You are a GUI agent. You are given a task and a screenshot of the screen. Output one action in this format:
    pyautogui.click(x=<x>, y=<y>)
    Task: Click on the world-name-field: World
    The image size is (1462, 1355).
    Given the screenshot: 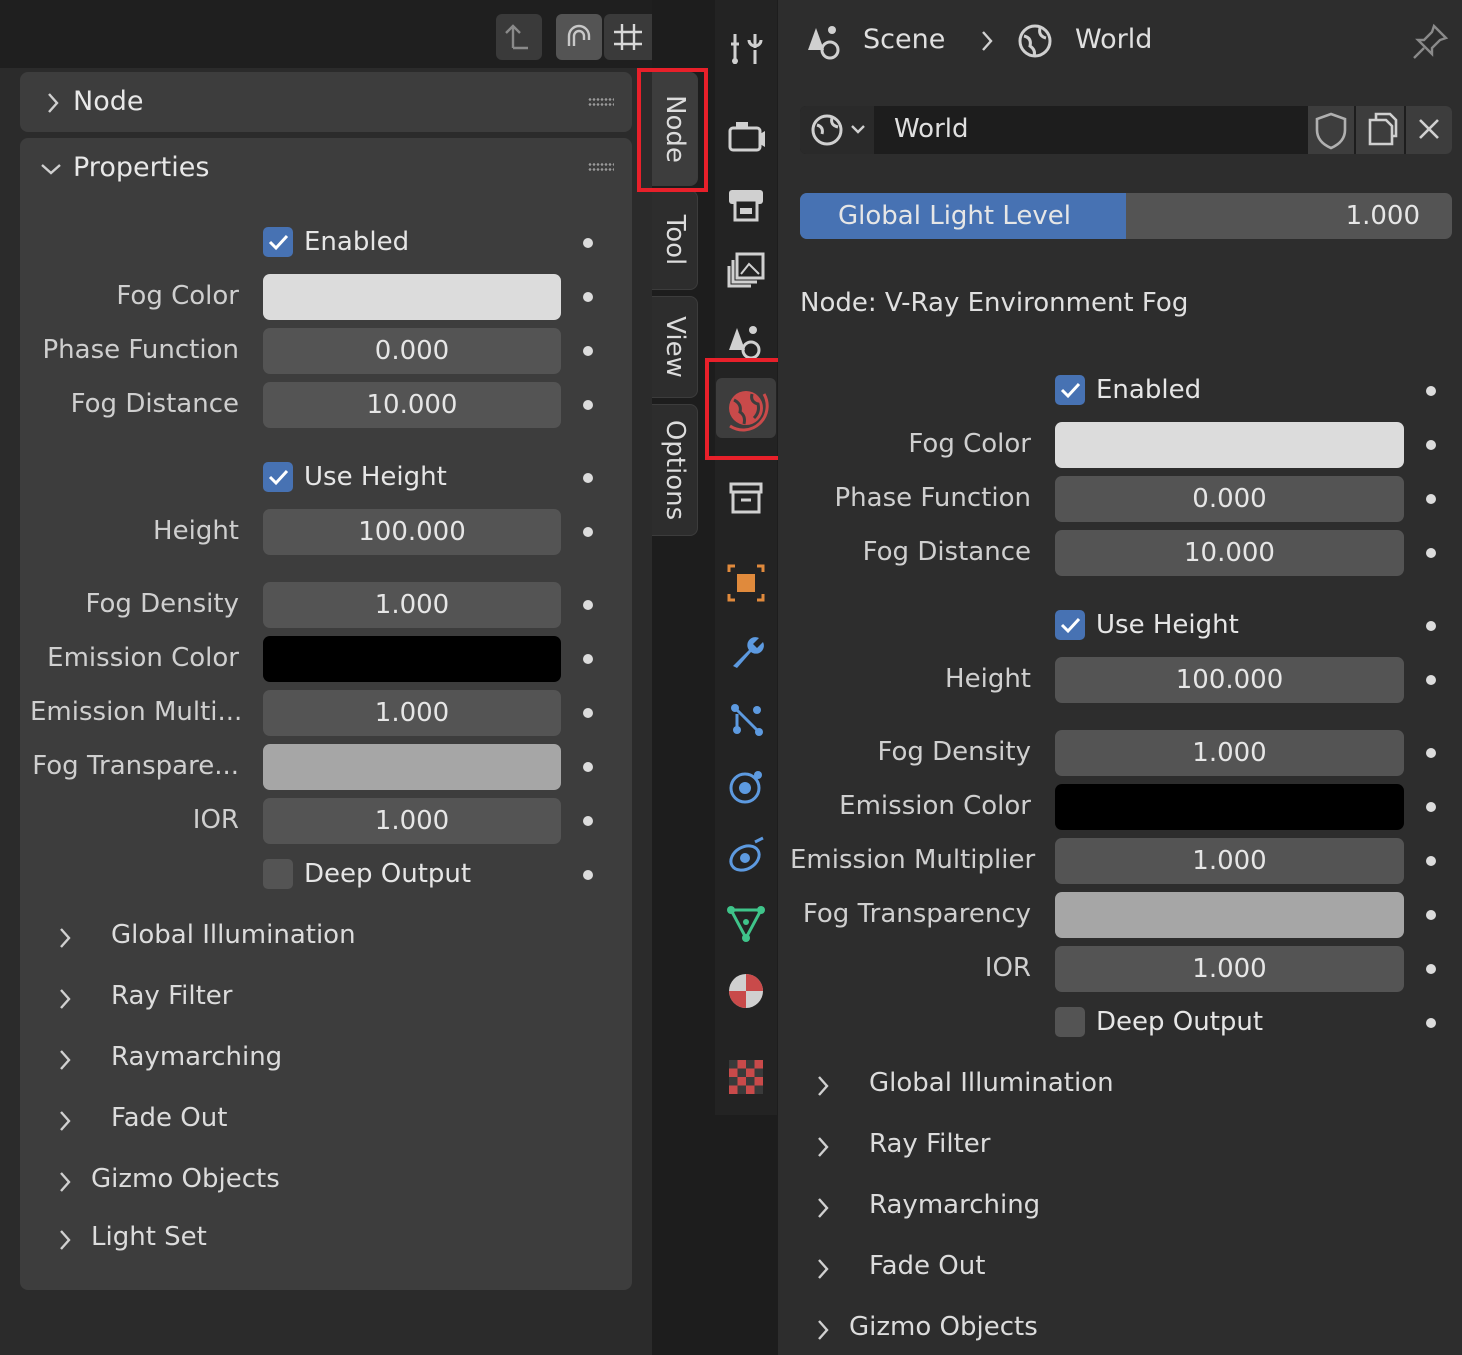 What is the action you would take?
    pyautogui.click(x=931, y=129)
    